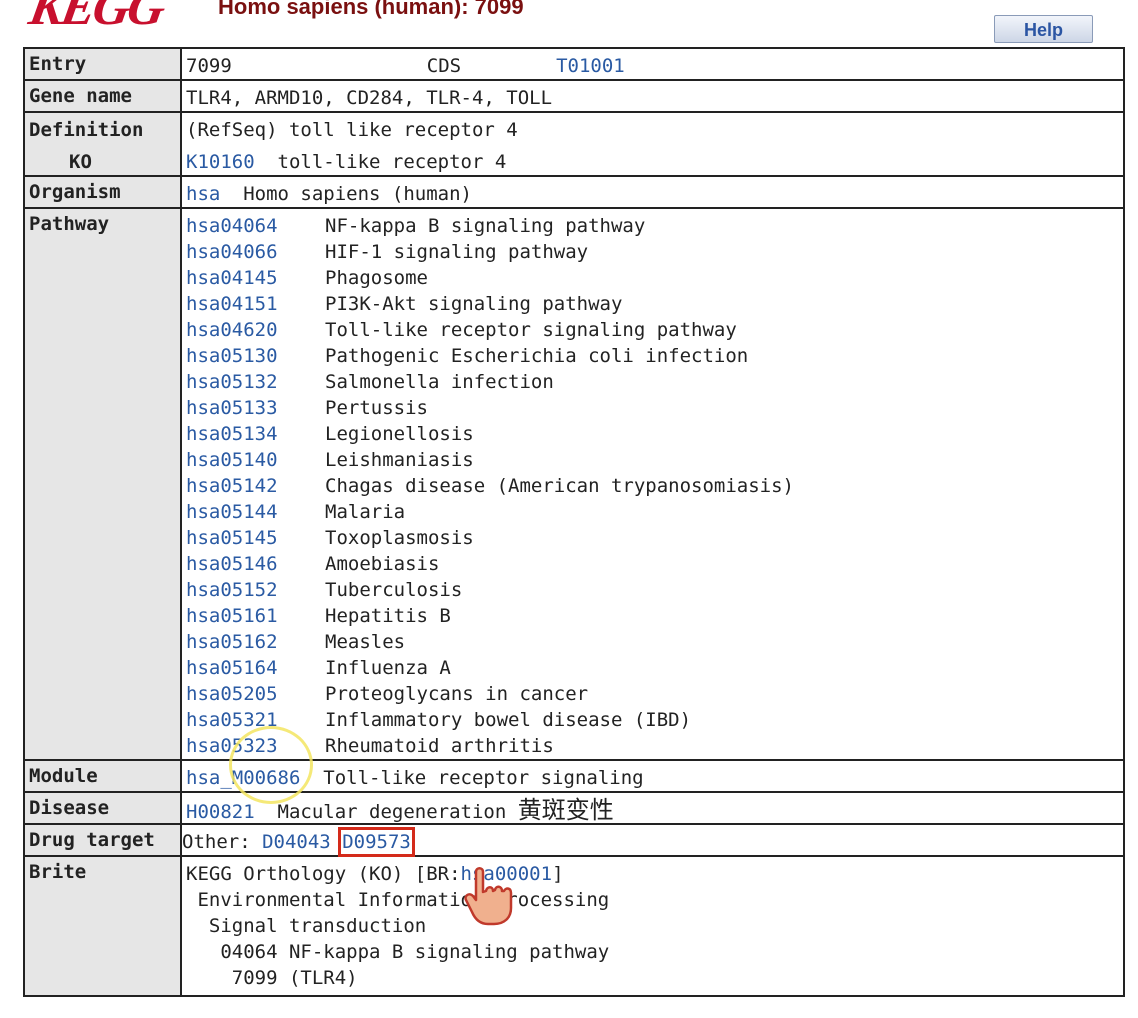 The image size is (1138, 1018). Describe the element at coordinates (444, 66) in the screenshot. I see `entry-type: CDS` at that location.